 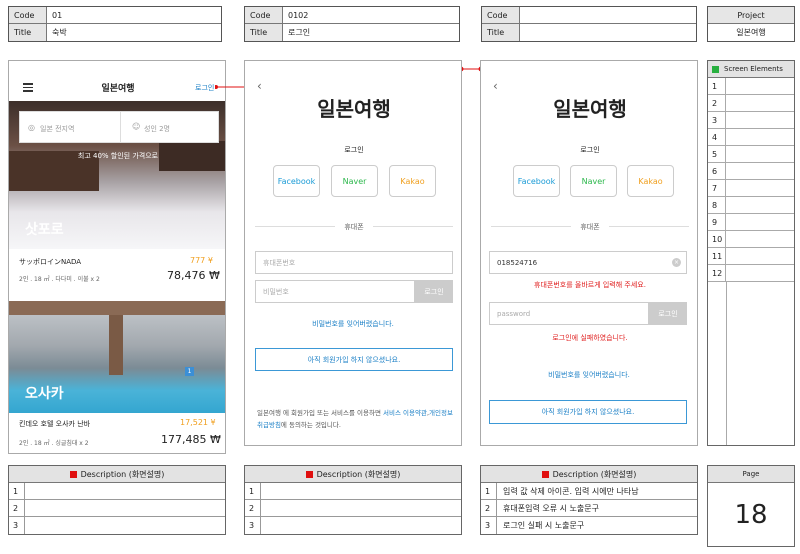 I want to click on title-value: 로그인, so click(x=299, y=32).